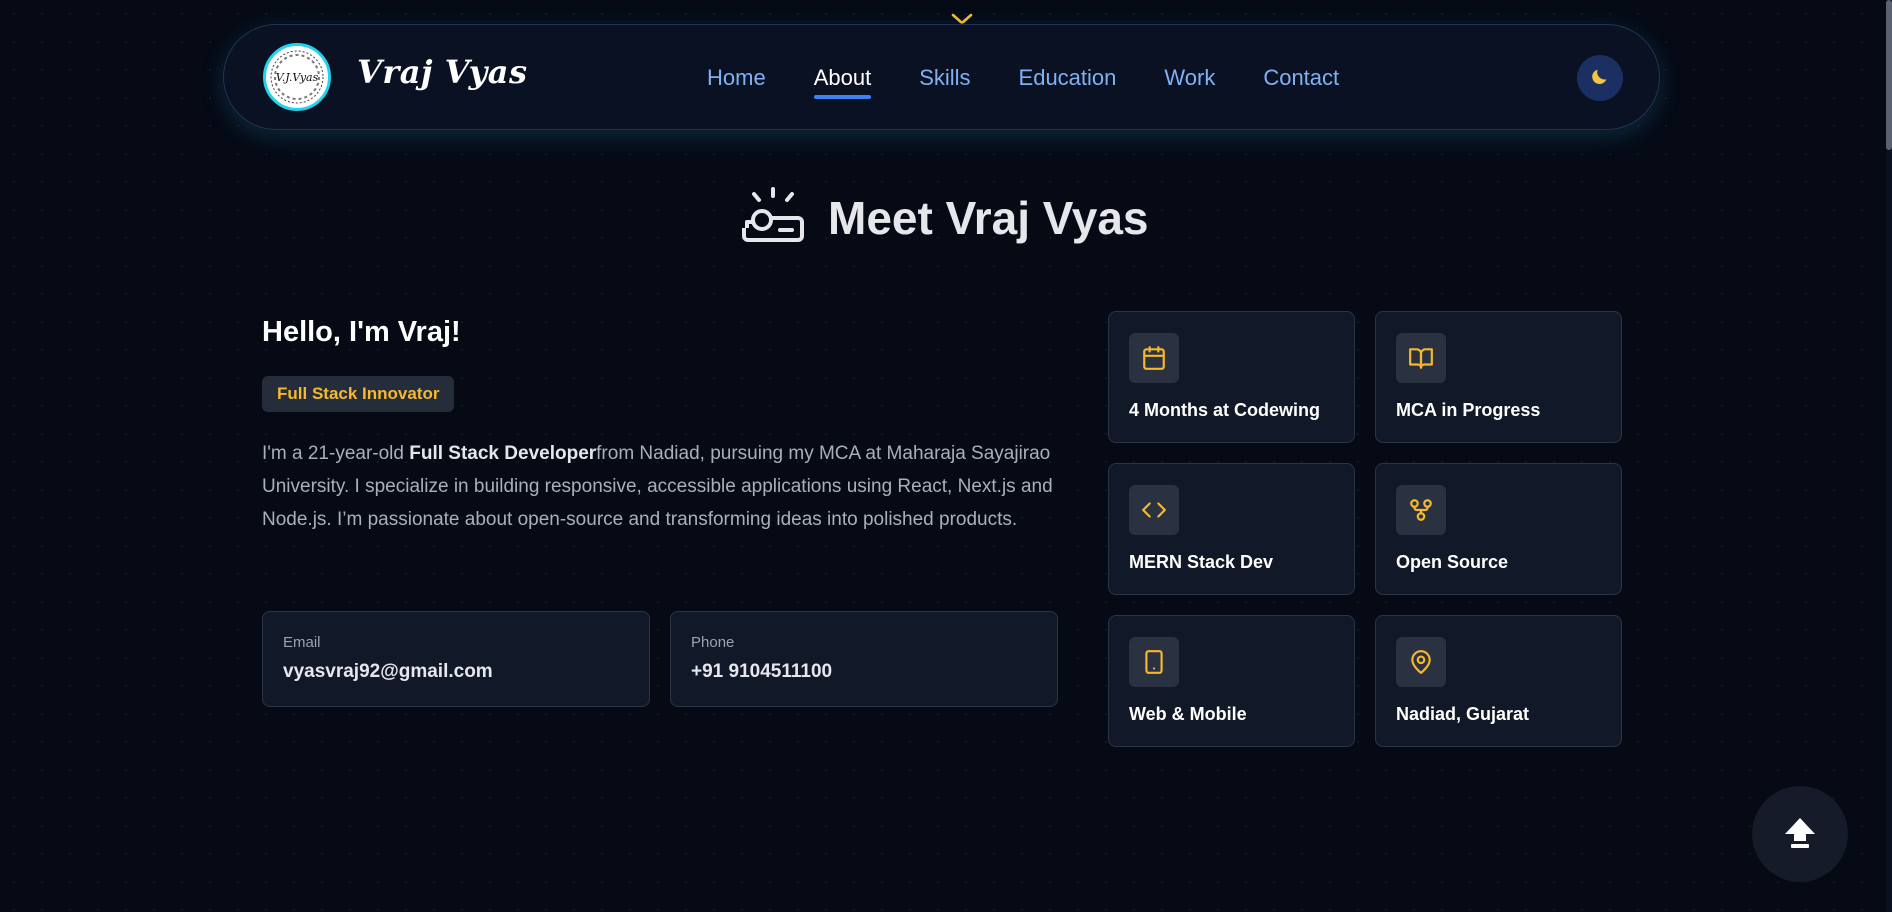  I want to click on main-nav: Home About Skills Education Work Contact, so click(1023, 82).